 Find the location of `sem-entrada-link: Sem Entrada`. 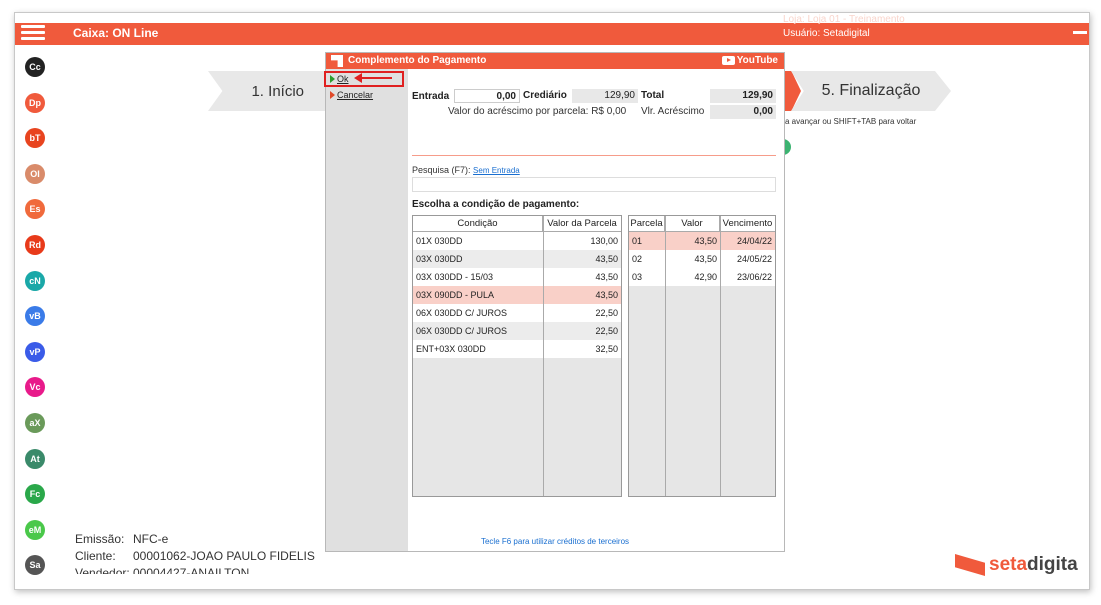

sem-entrada-link: Sem Entrada is located at coordinates (496, 170).